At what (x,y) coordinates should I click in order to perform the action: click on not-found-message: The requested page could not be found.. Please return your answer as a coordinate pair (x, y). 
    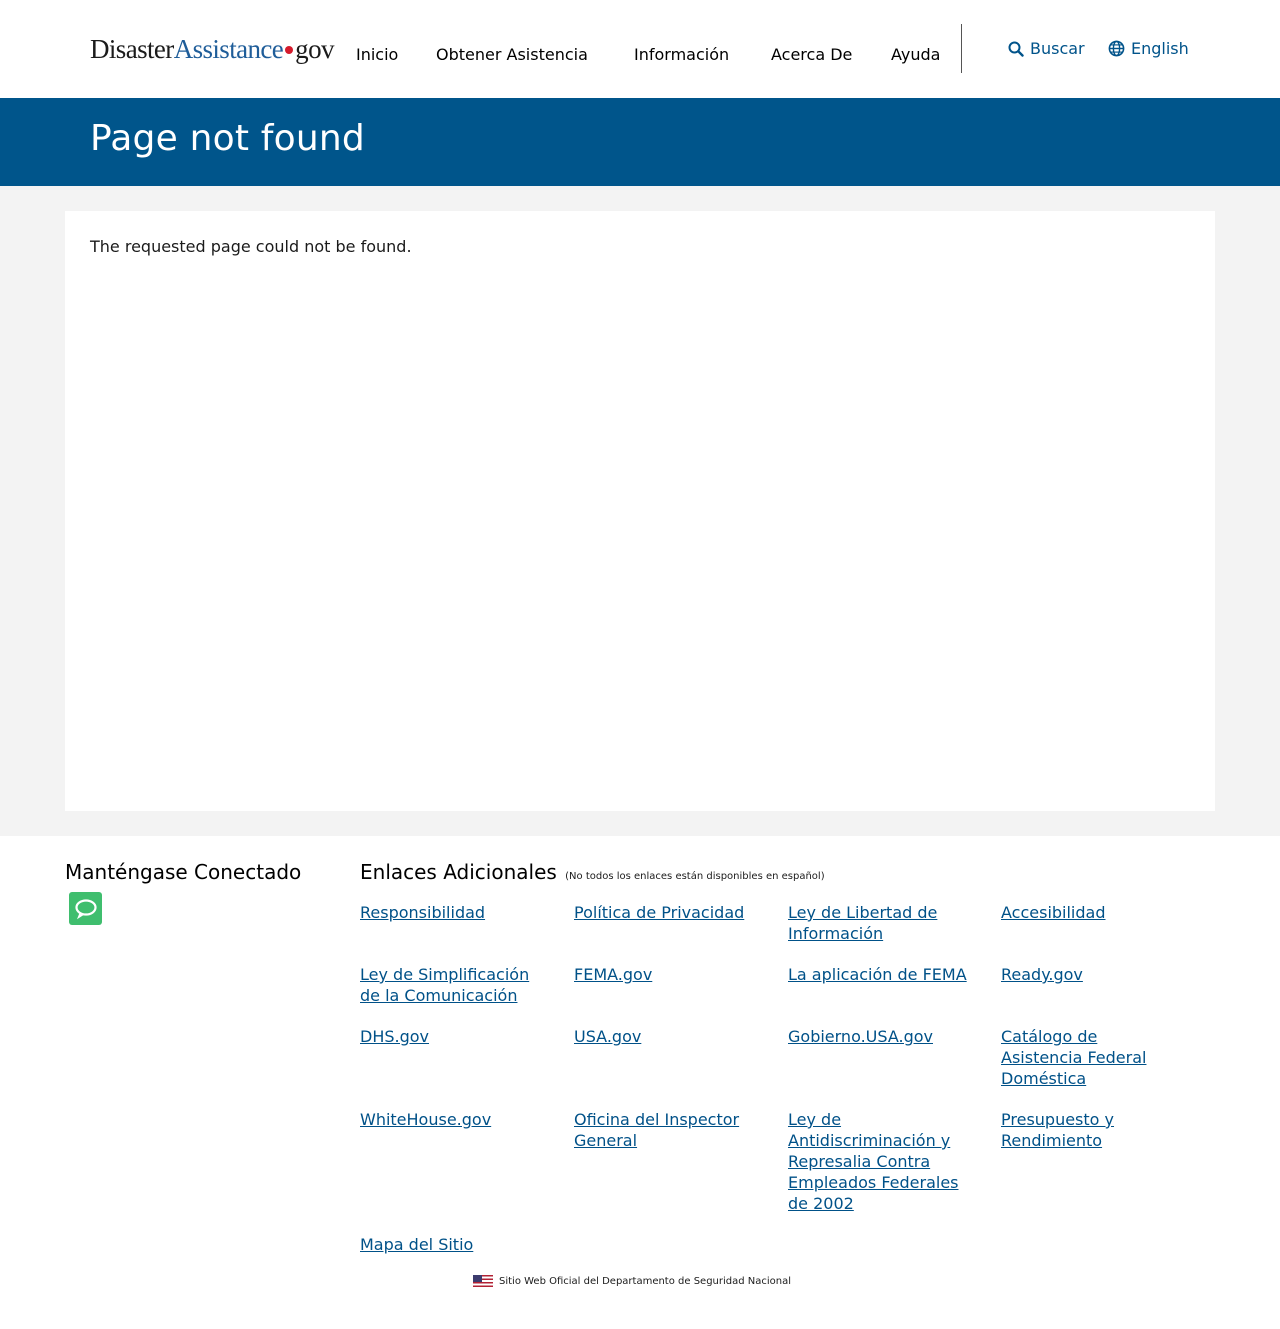
    Looking at the image, I should click on (251, 246).